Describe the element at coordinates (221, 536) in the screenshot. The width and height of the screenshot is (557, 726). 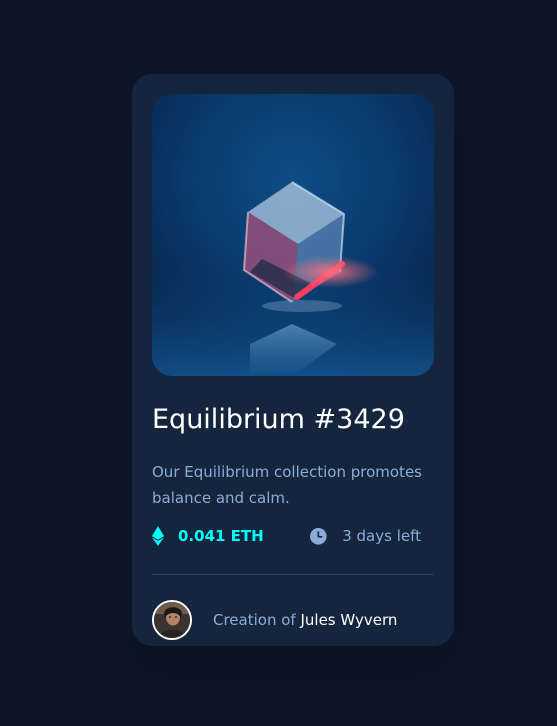
I see `price-value: 0.041 ETH` at that location.